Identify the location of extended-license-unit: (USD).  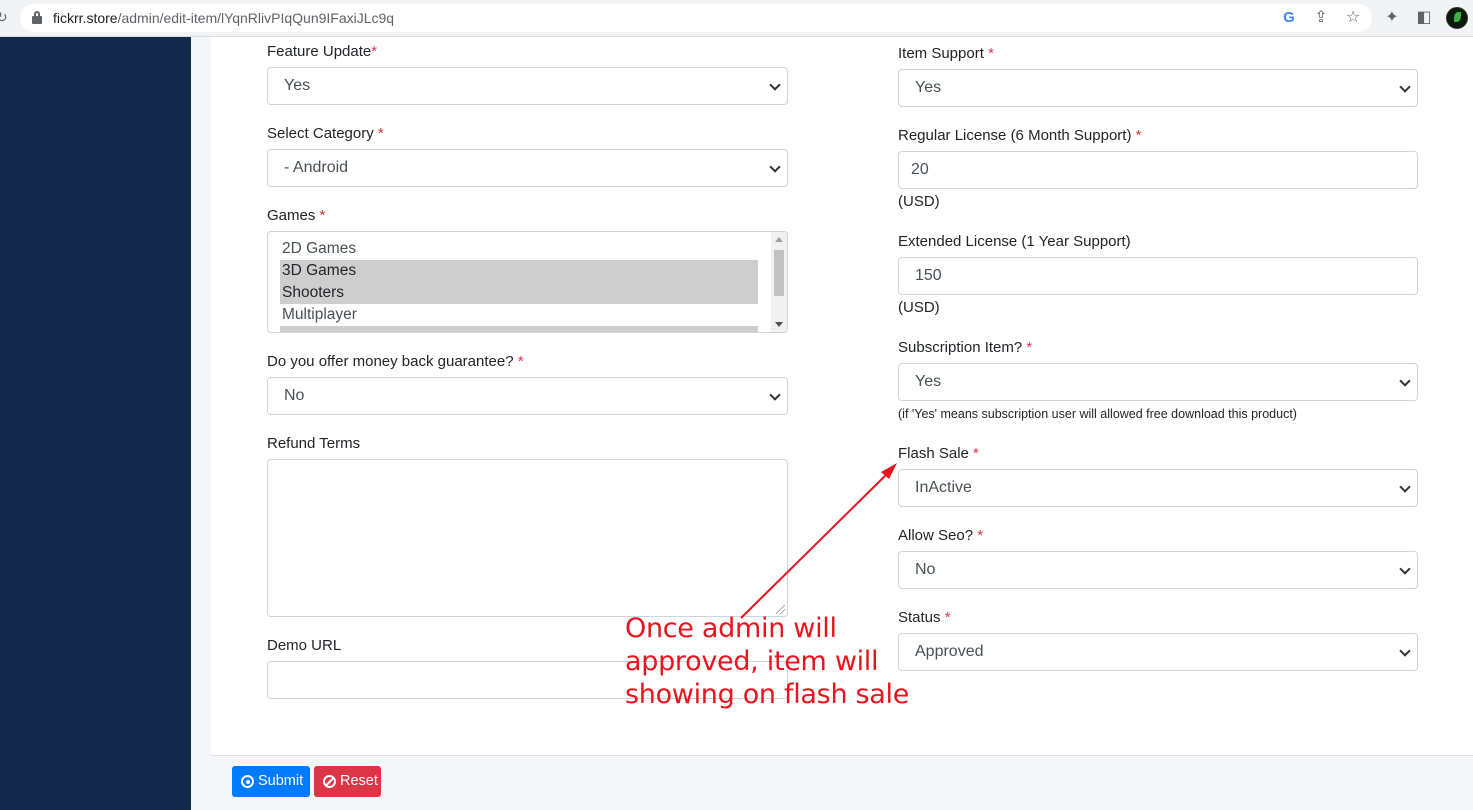
(919, 307).